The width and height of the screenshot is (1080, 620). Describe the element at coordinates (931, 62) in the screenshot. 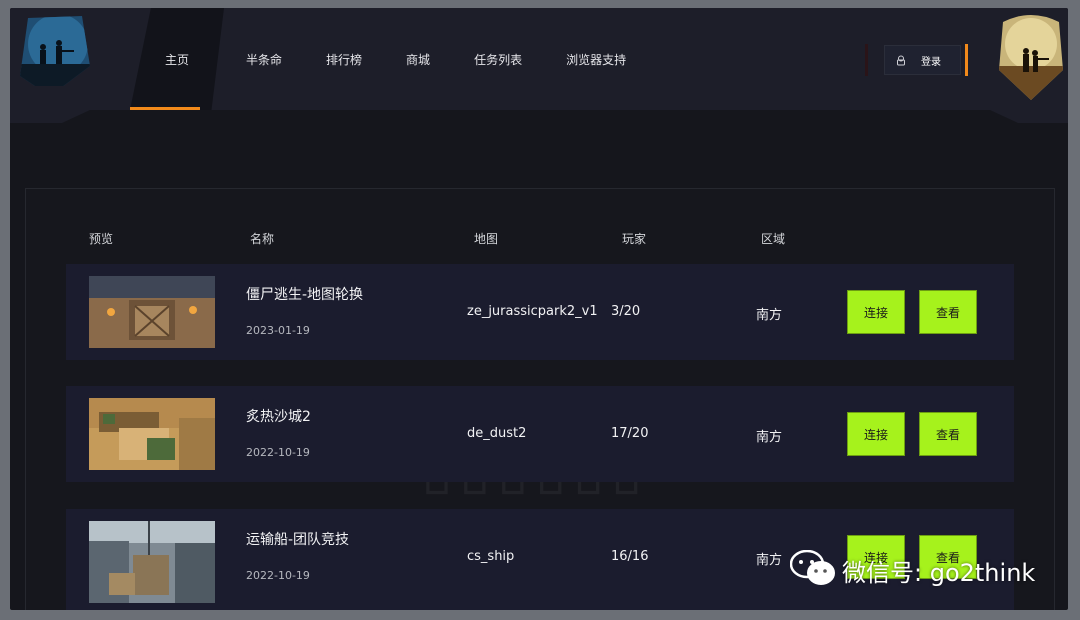

I see `login-label: 登录` at that location.